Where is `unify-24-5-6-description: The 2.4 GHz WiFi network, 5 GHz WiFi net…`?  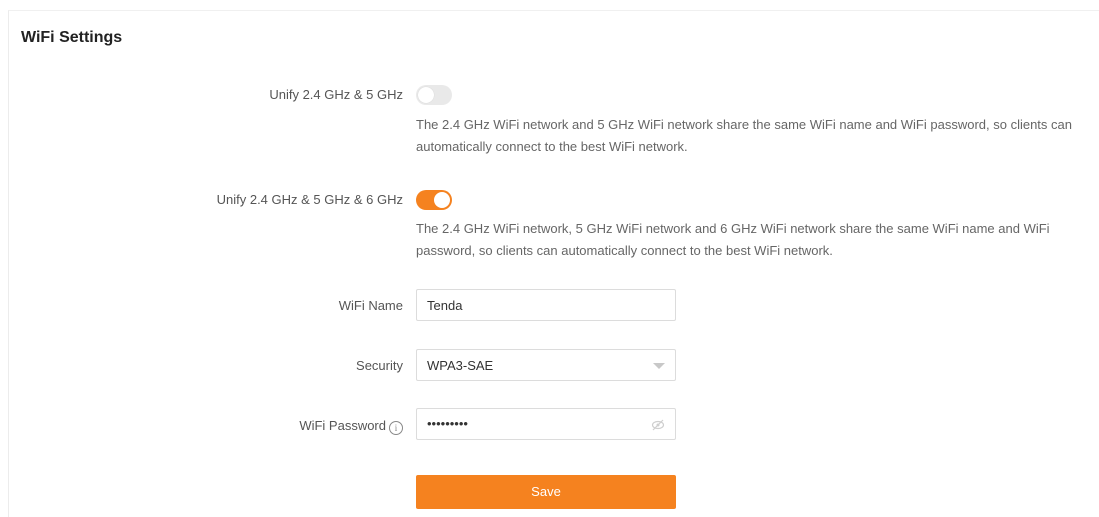
unify-24-5-6-description: The 2.4 GHz WiFi network, 5 GHz WiFi net… is located at coordinates (733, 239).